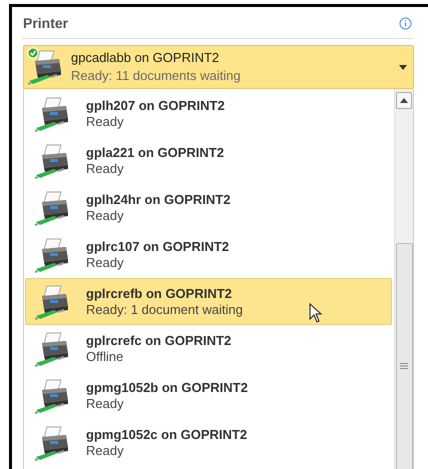 This screenshot has height=469, width=428. Describe the element at coordinates (208, 301) in the screenshot. I see `printer-item: gplrcrefb on GOPRINT2 Ready: 1 document waiting` at that location.